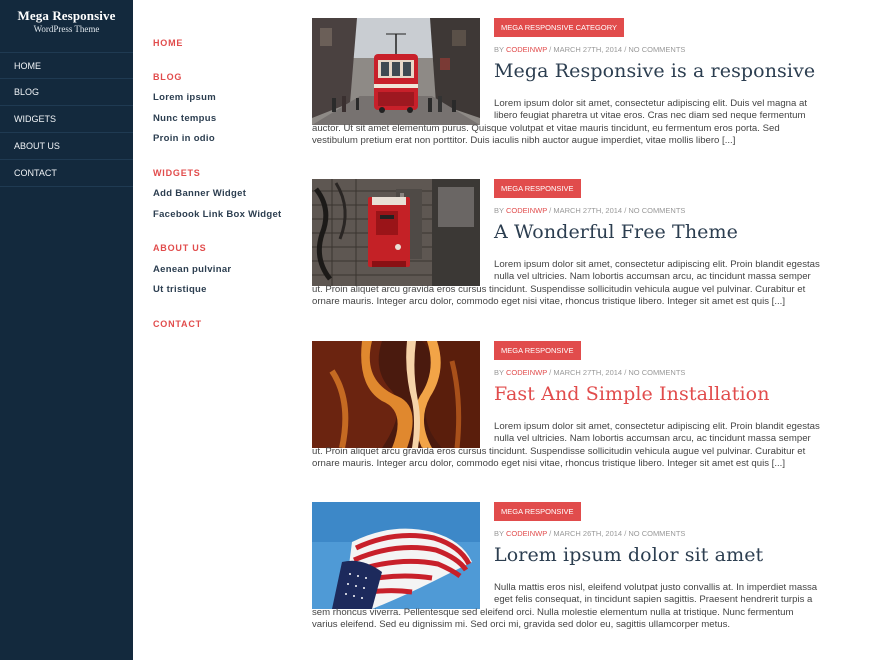 This screenshot has height=660, width=880. Describe the element at coordinates (180, 289) in the screenshot. I see `submenu-item-ut-tristique: Ut tristique` at that location.